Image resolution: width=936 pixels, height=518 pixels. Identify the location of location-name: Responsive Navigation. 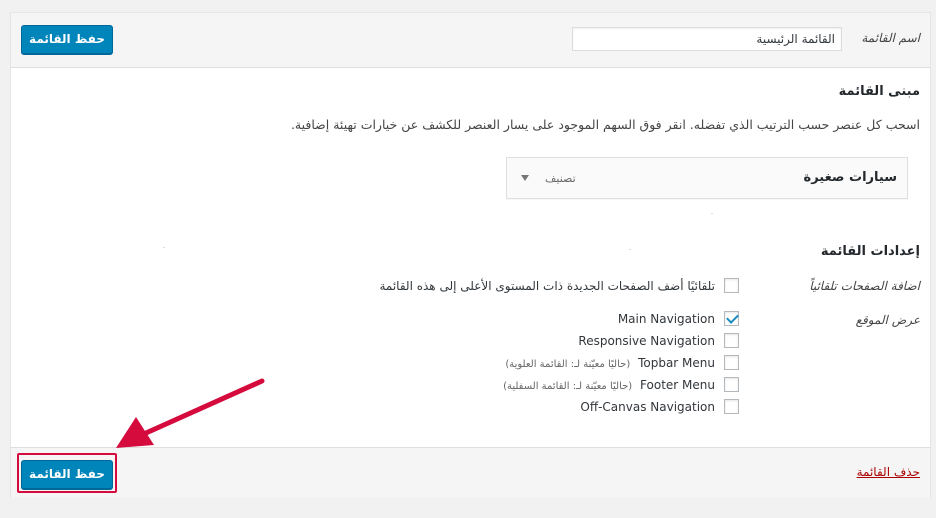
(646, 341).